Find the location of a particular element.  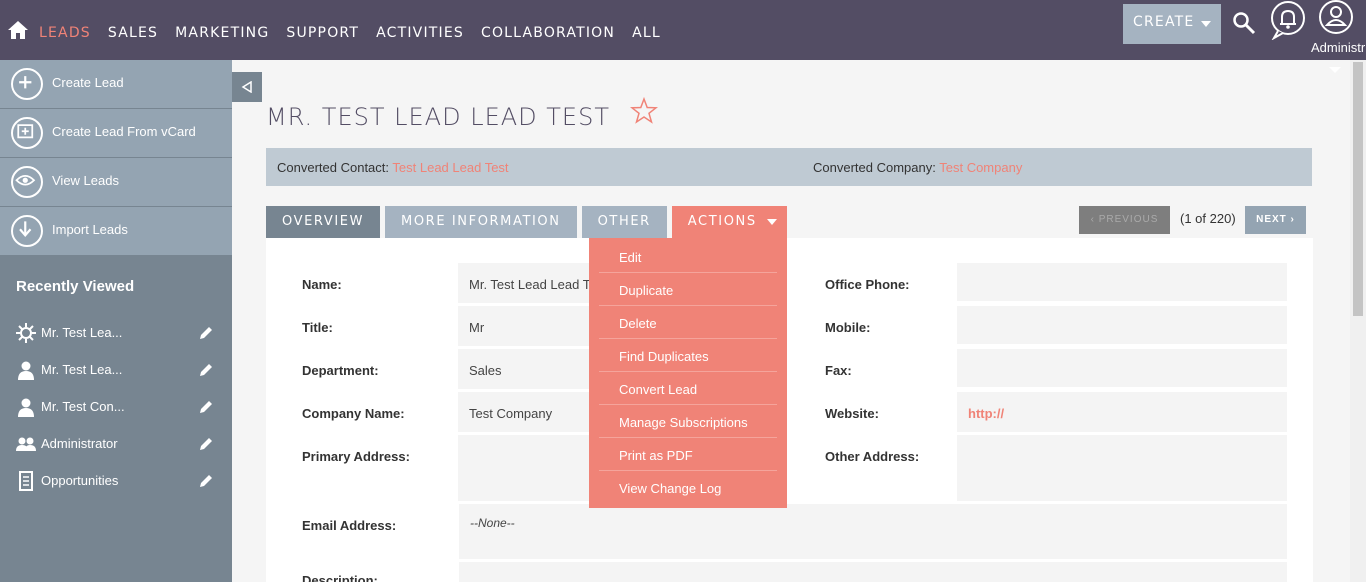

nav-collaboration: COLLABORATION is located at coordinates (548, 33).